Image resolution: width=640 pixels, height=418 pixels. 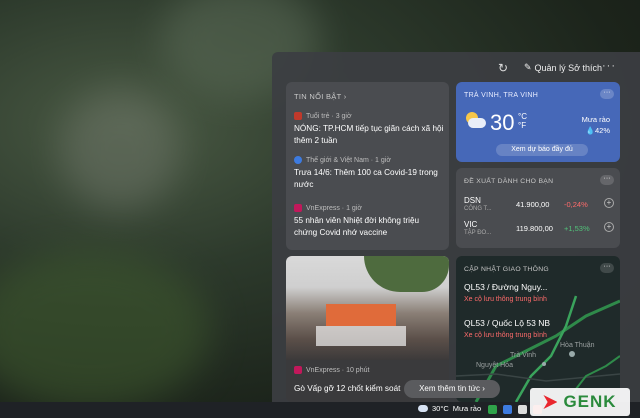 What do you see at coordinates (452, 389) in the screenshot?
I see `see-more-news-button: Xem thêm tin tức ›` at bounding box center [452, 389].